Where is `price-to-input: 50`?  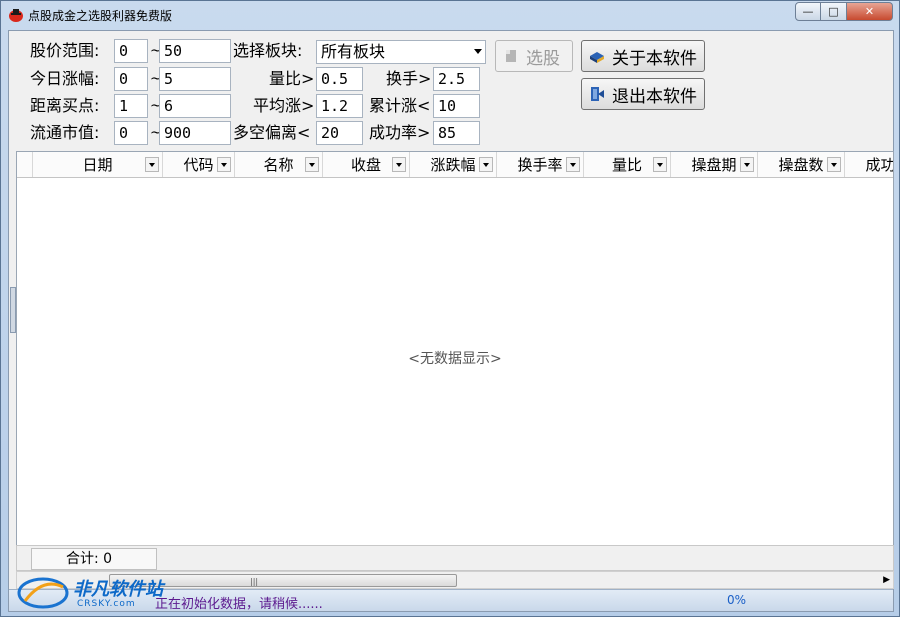
price-to-input: 50 is located at coordinates (195, 51).